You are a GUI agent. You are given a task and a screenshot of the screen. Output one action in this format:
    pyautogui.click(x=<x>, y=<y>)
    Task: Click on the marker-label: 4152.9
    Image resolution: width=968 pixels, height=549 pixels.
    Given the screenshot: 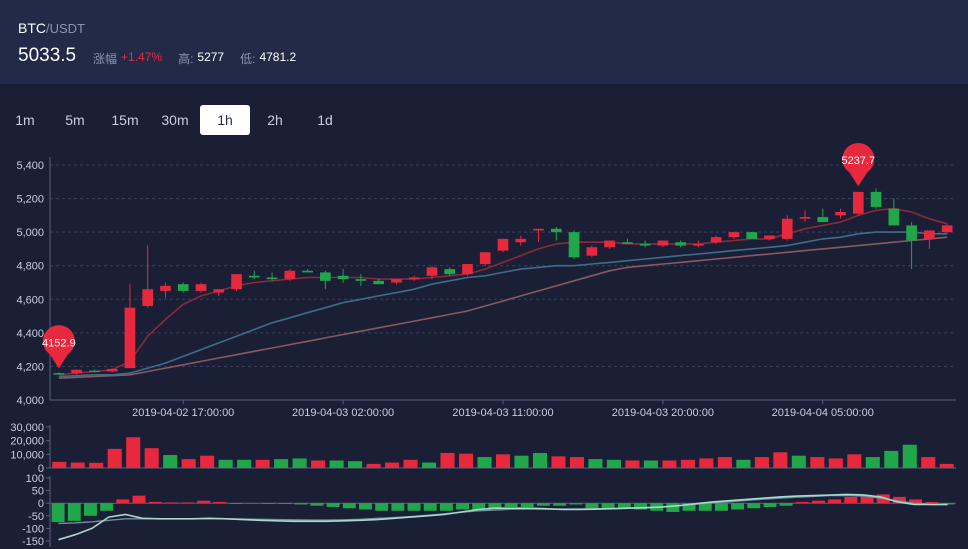 What is the action you would take?
    pyautogui.click(x=59, y=343)
    